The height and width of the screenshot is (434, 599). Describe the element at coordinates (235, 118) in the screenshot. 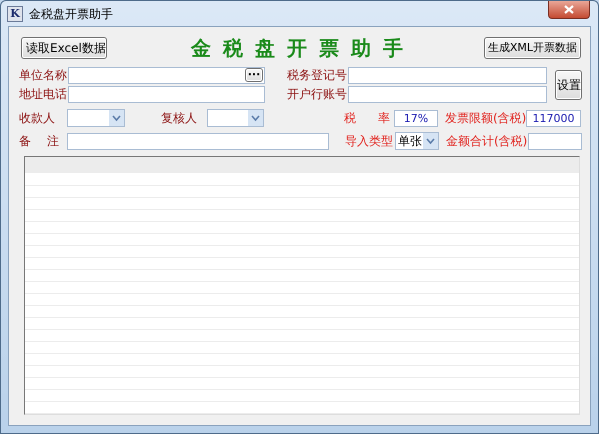

I see `reviewer-combo` at that location.